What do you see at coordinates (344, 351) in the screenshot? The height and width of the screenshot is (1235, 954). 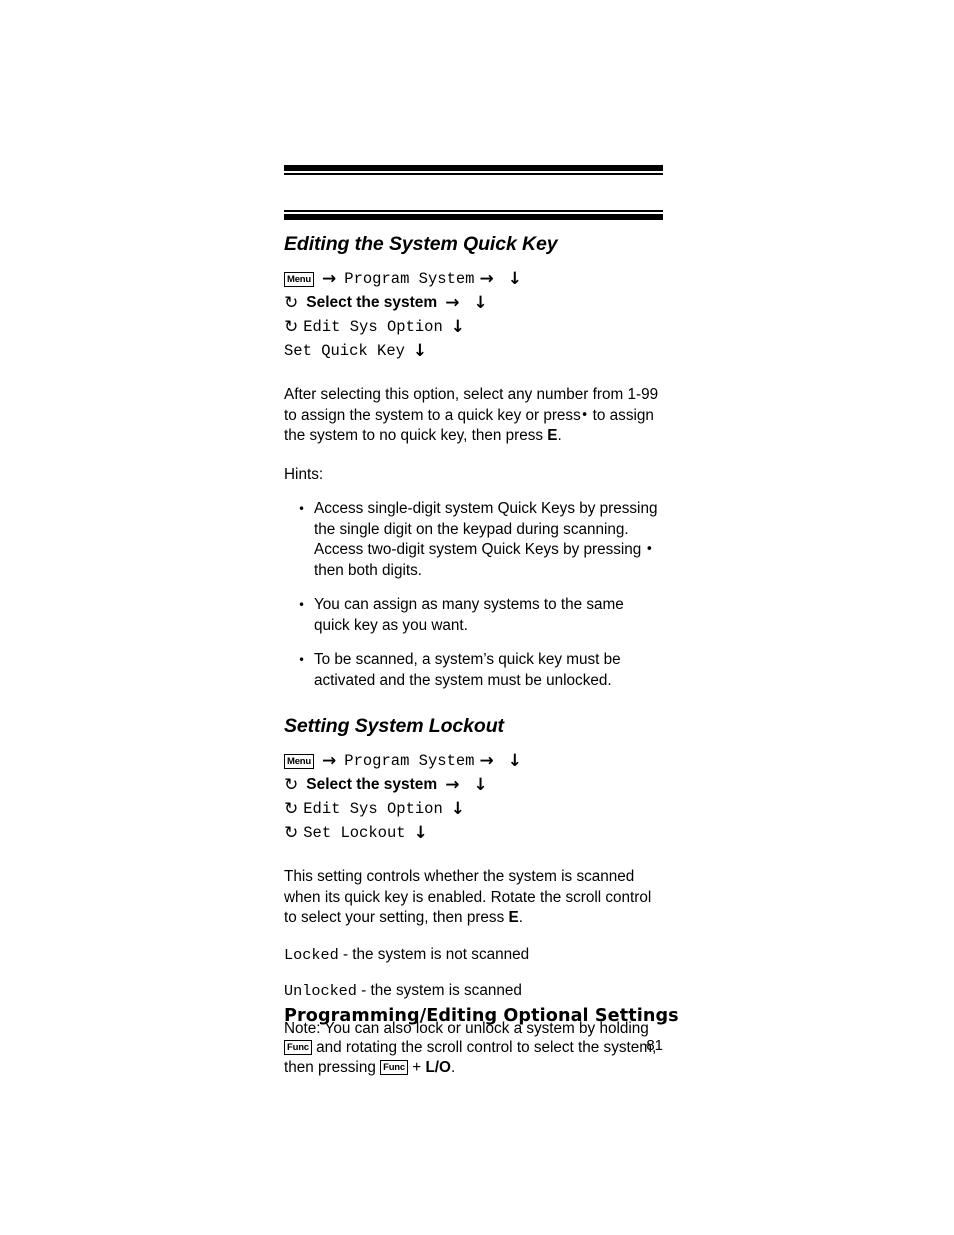 I see `menu-path-label: Set Quick Key` at bounding box center [344, 351].